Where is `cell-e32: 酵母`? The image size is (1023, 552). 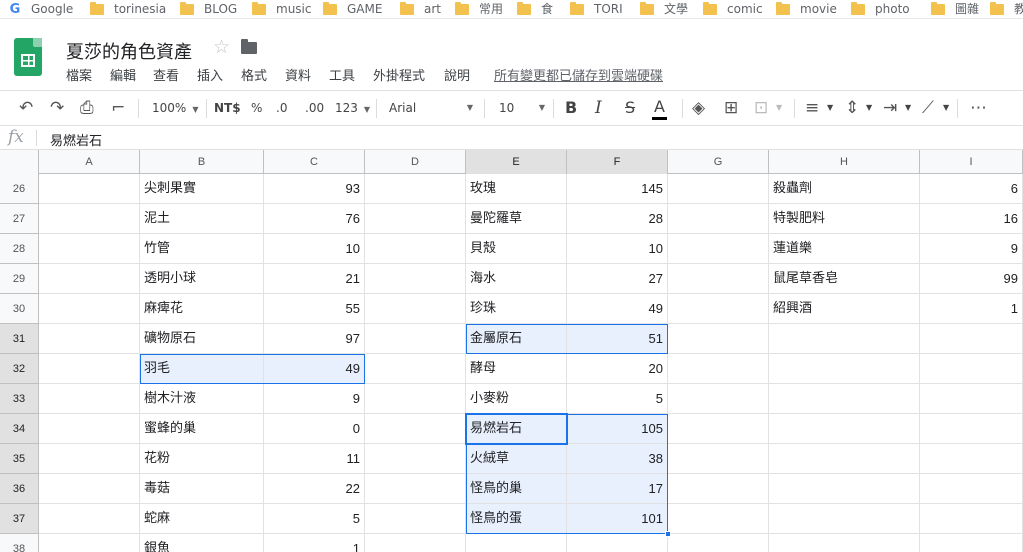 cell-e32: 酵母 is located at coordinates (516, 369).